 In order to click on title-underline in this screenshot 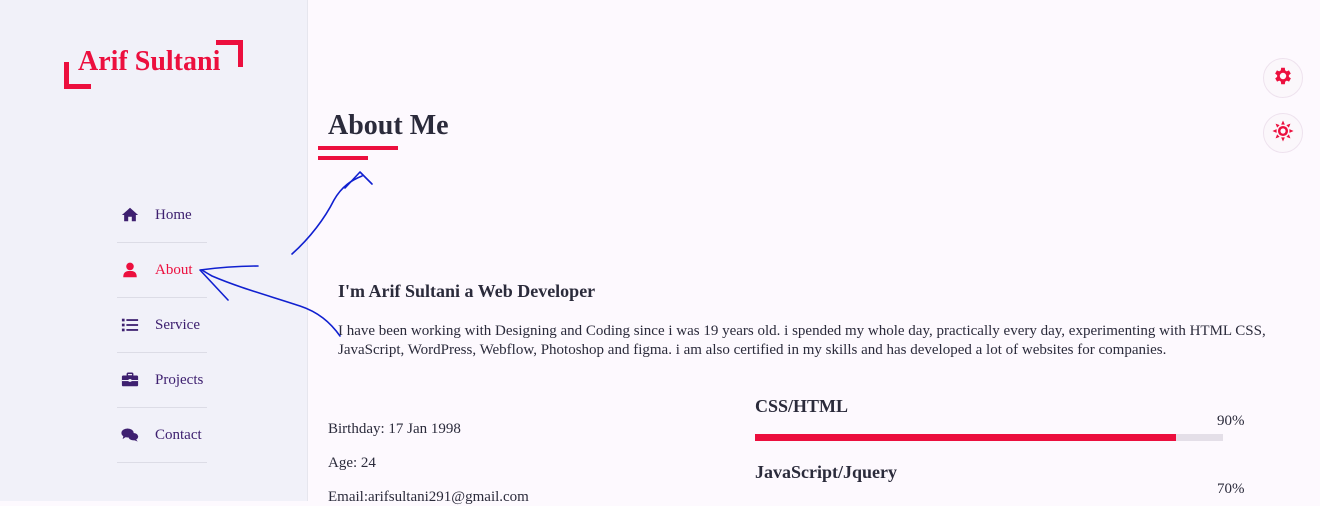, I will do `click(358, 148)`.